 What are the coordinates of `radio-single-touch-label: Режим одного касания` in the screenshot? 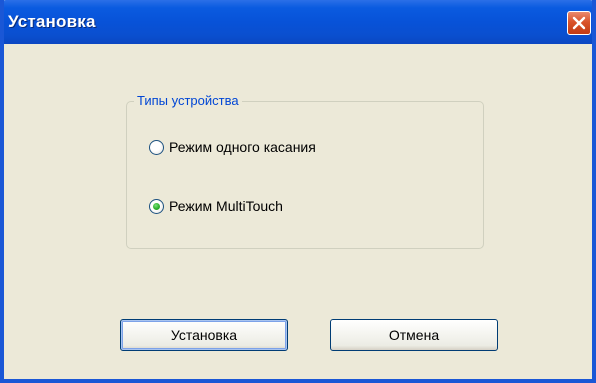 It's located at (242, 147).